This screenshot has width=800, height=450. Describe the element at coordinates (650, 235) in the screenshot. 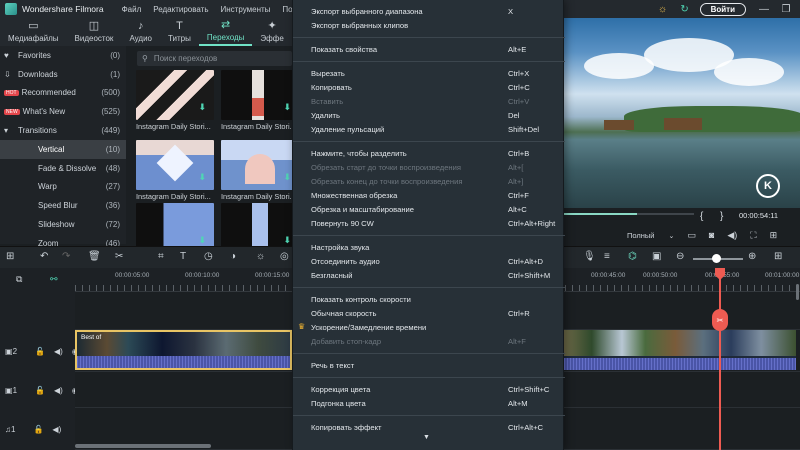

I see `quality-select: Полный ⌄` at that location.